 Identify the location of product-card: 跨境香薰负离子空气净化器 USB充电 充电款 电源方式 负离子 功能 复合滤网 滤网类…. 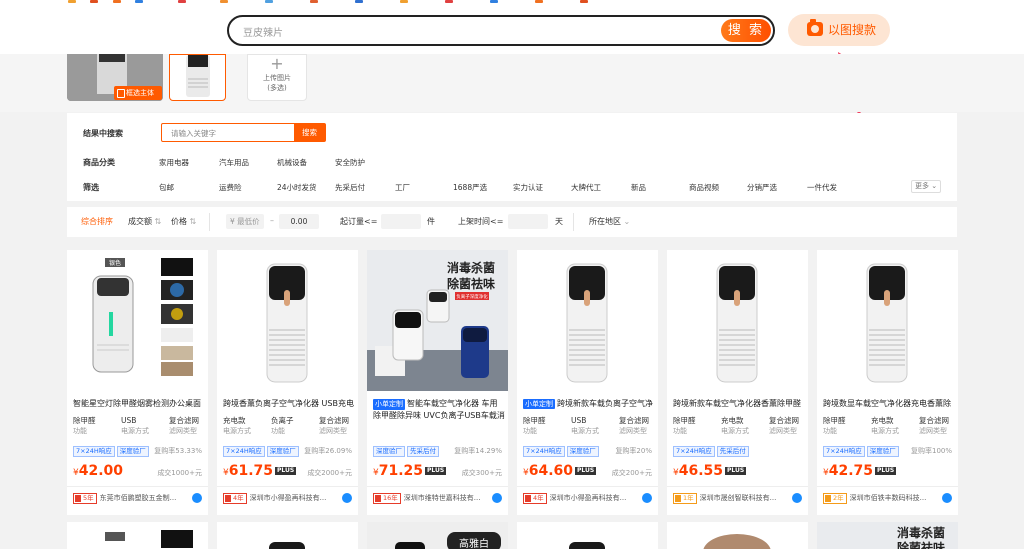
(287, 382).